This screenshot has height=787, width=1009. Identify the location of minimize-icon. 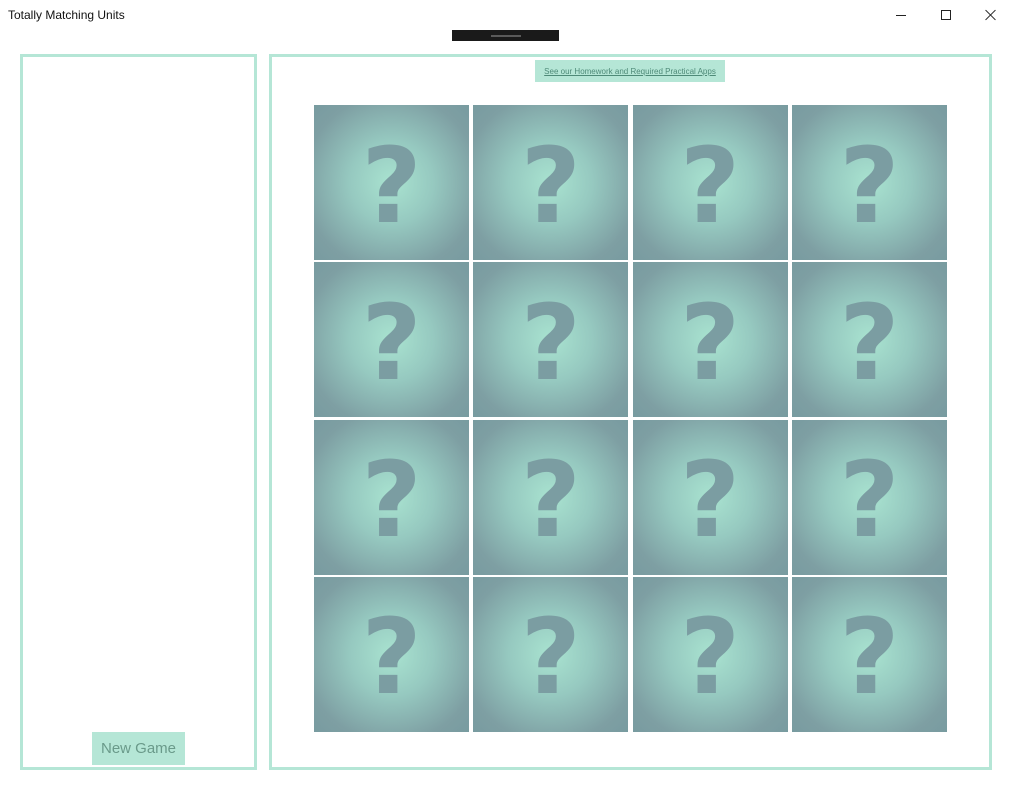
(901, 15).